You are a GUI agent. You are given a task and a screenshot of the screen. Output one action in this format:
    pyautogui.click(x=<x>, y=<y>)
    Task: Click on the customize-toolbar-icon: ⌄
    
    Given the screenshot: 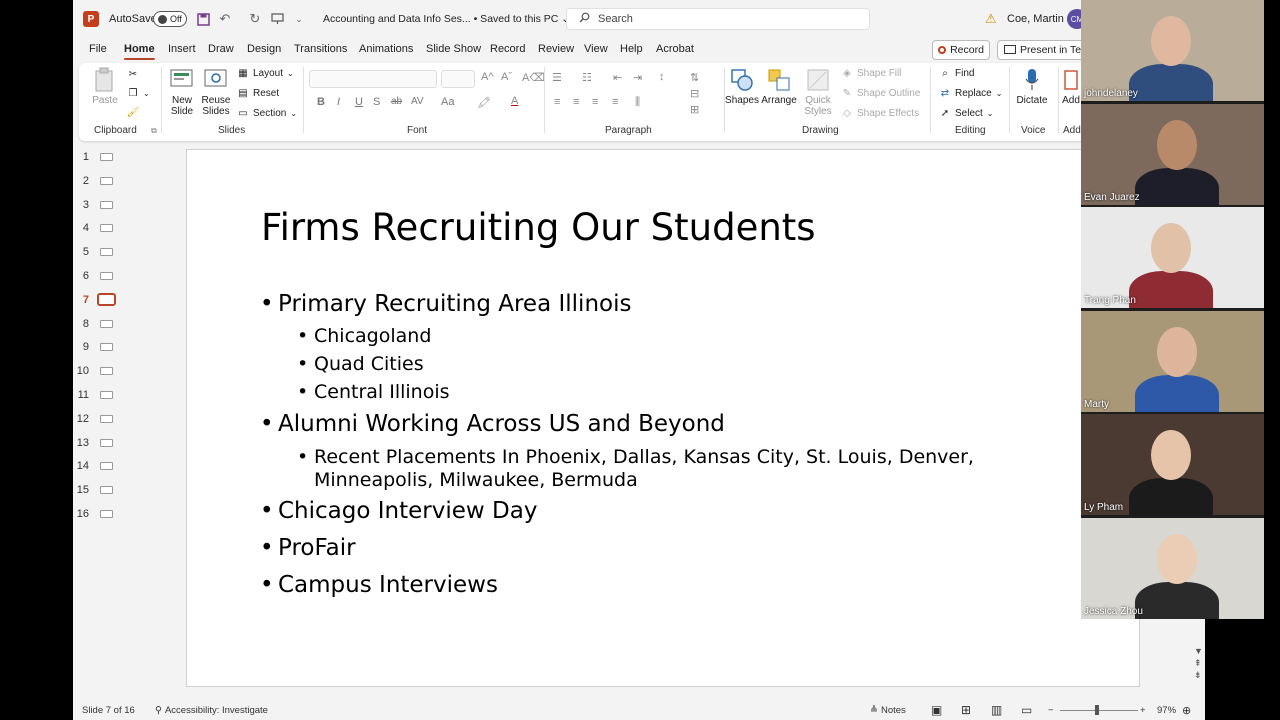 What is the action you would take?
    pyautogui.click(x=299, y=19)
    